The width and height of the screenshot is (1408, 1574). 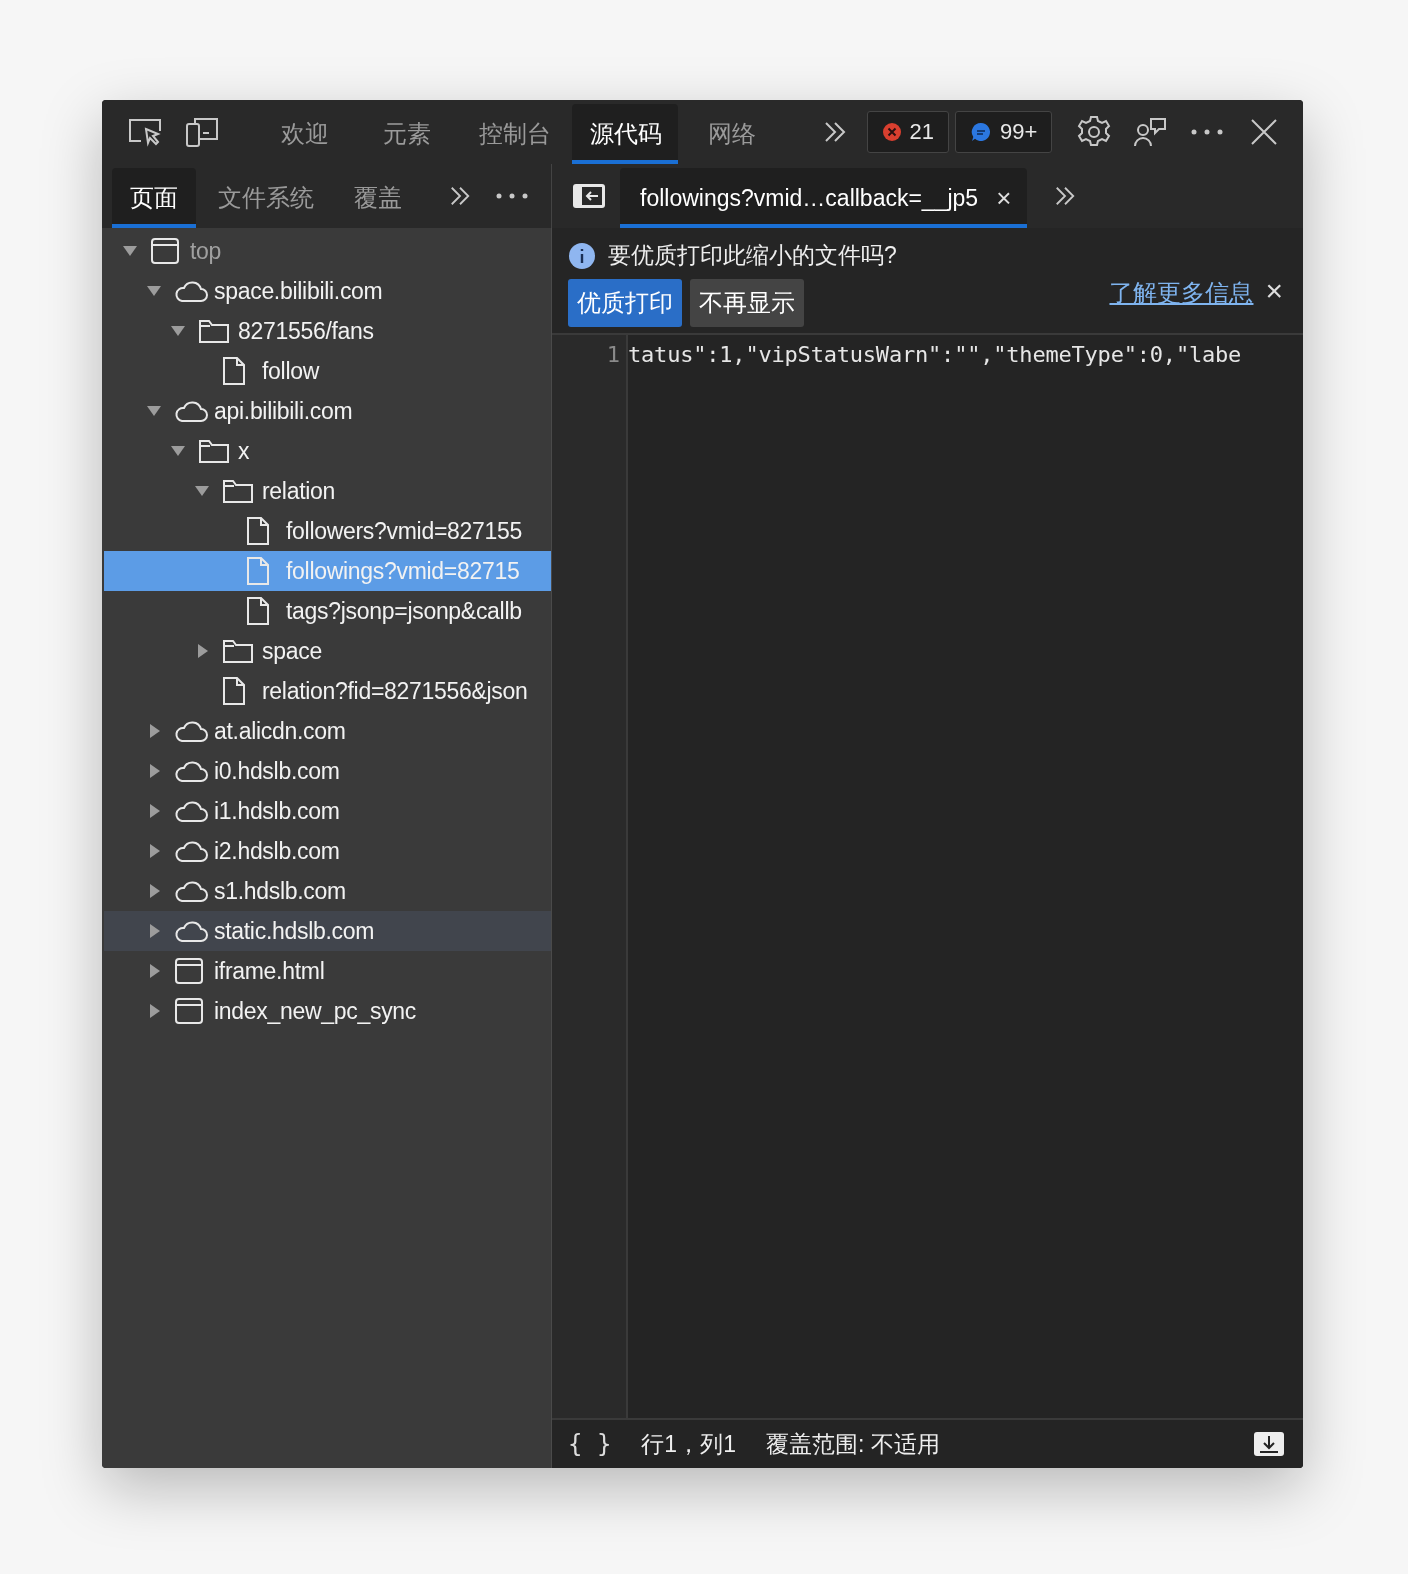 I want to click on navigator-tab: 覆盖, so click(x=378, y=198).